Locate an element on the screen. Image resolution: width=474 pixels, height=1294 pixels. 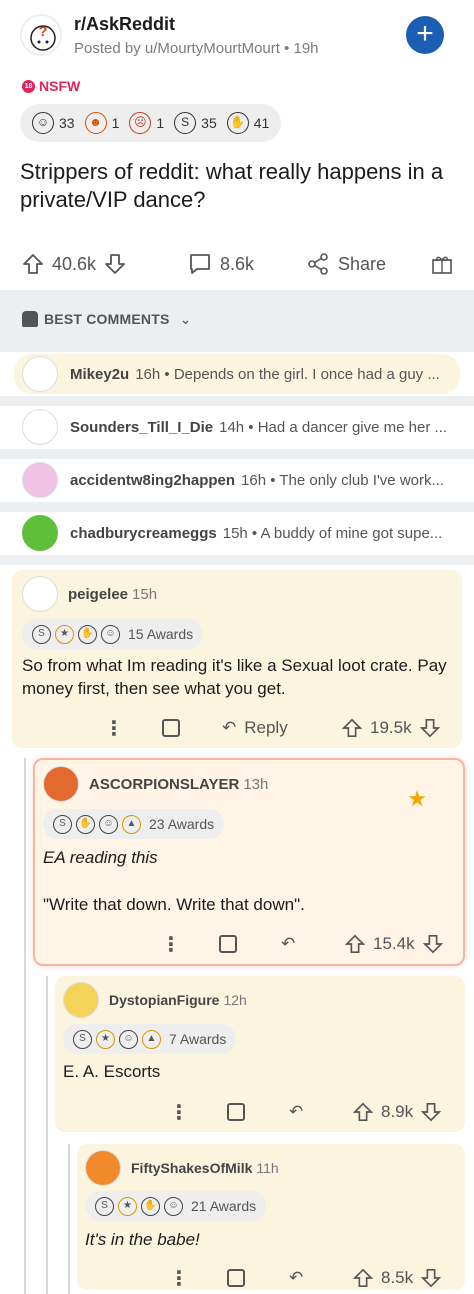
comment-count: 8.6k is located at coordinates (237, 263).